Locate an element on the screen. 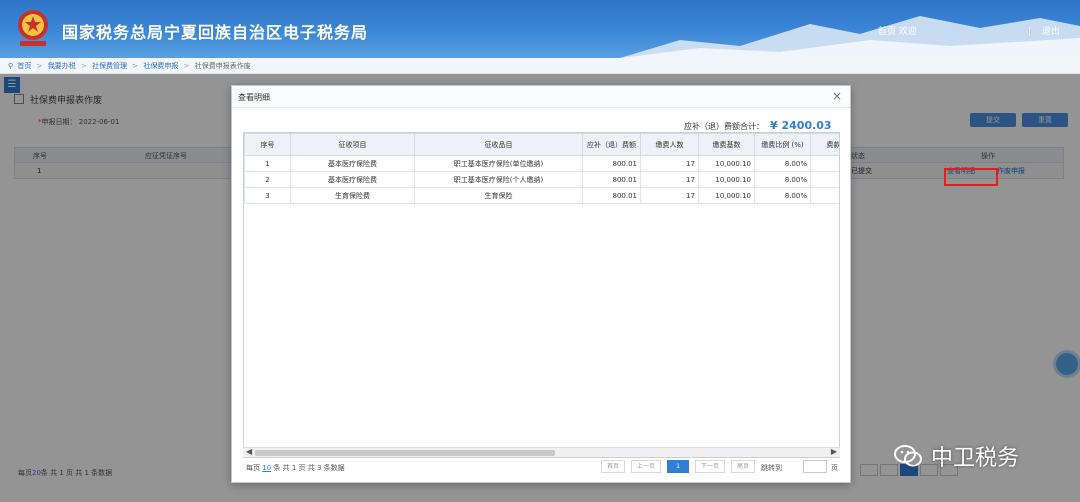 Image resolution: width=1080 pixels, height=502 pixels. total-summary: 应补（退）费额合计： ¥ 2400.03 is located at coordinates (758, 125).